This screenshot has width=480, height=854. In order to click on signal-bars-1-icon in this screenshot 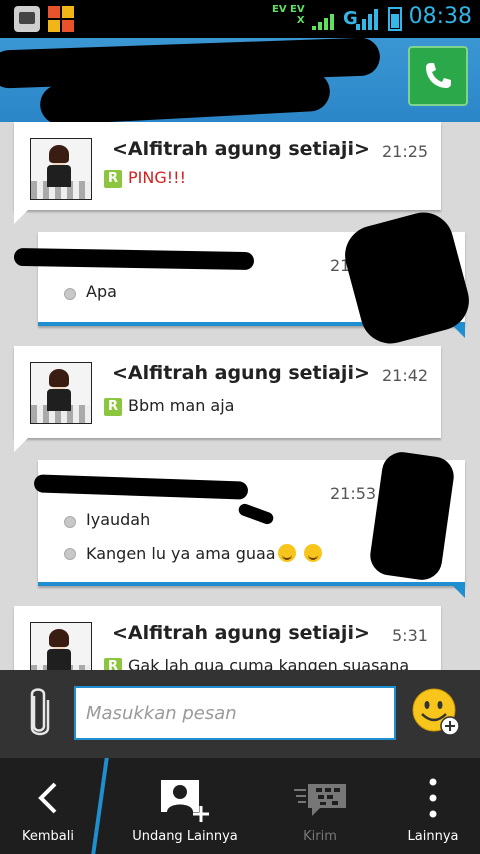, I will do `click(323, 19)`.